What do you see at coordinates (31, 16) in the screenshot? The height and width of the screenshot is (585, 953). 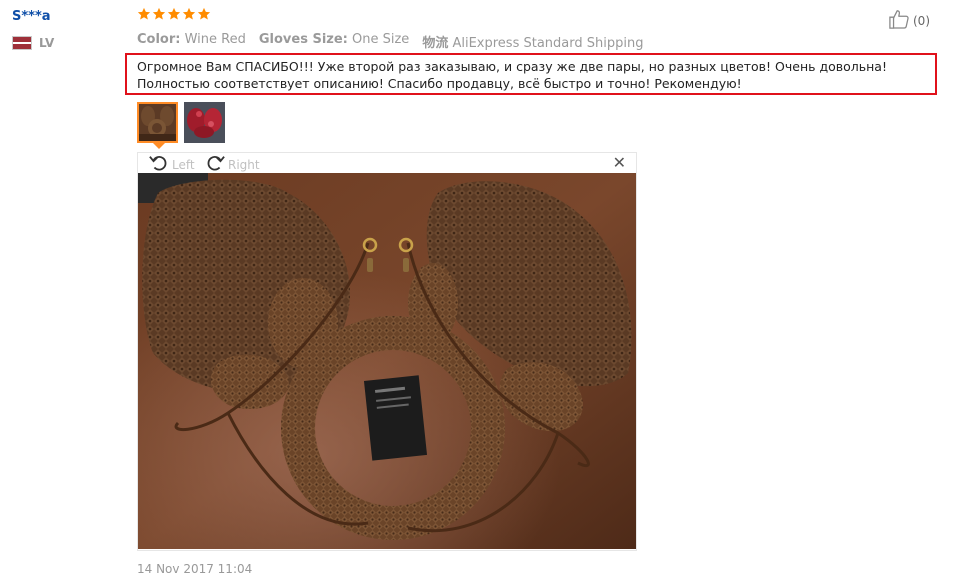 I see `reviewer-name: S***a` at bounding box center [31, 16].